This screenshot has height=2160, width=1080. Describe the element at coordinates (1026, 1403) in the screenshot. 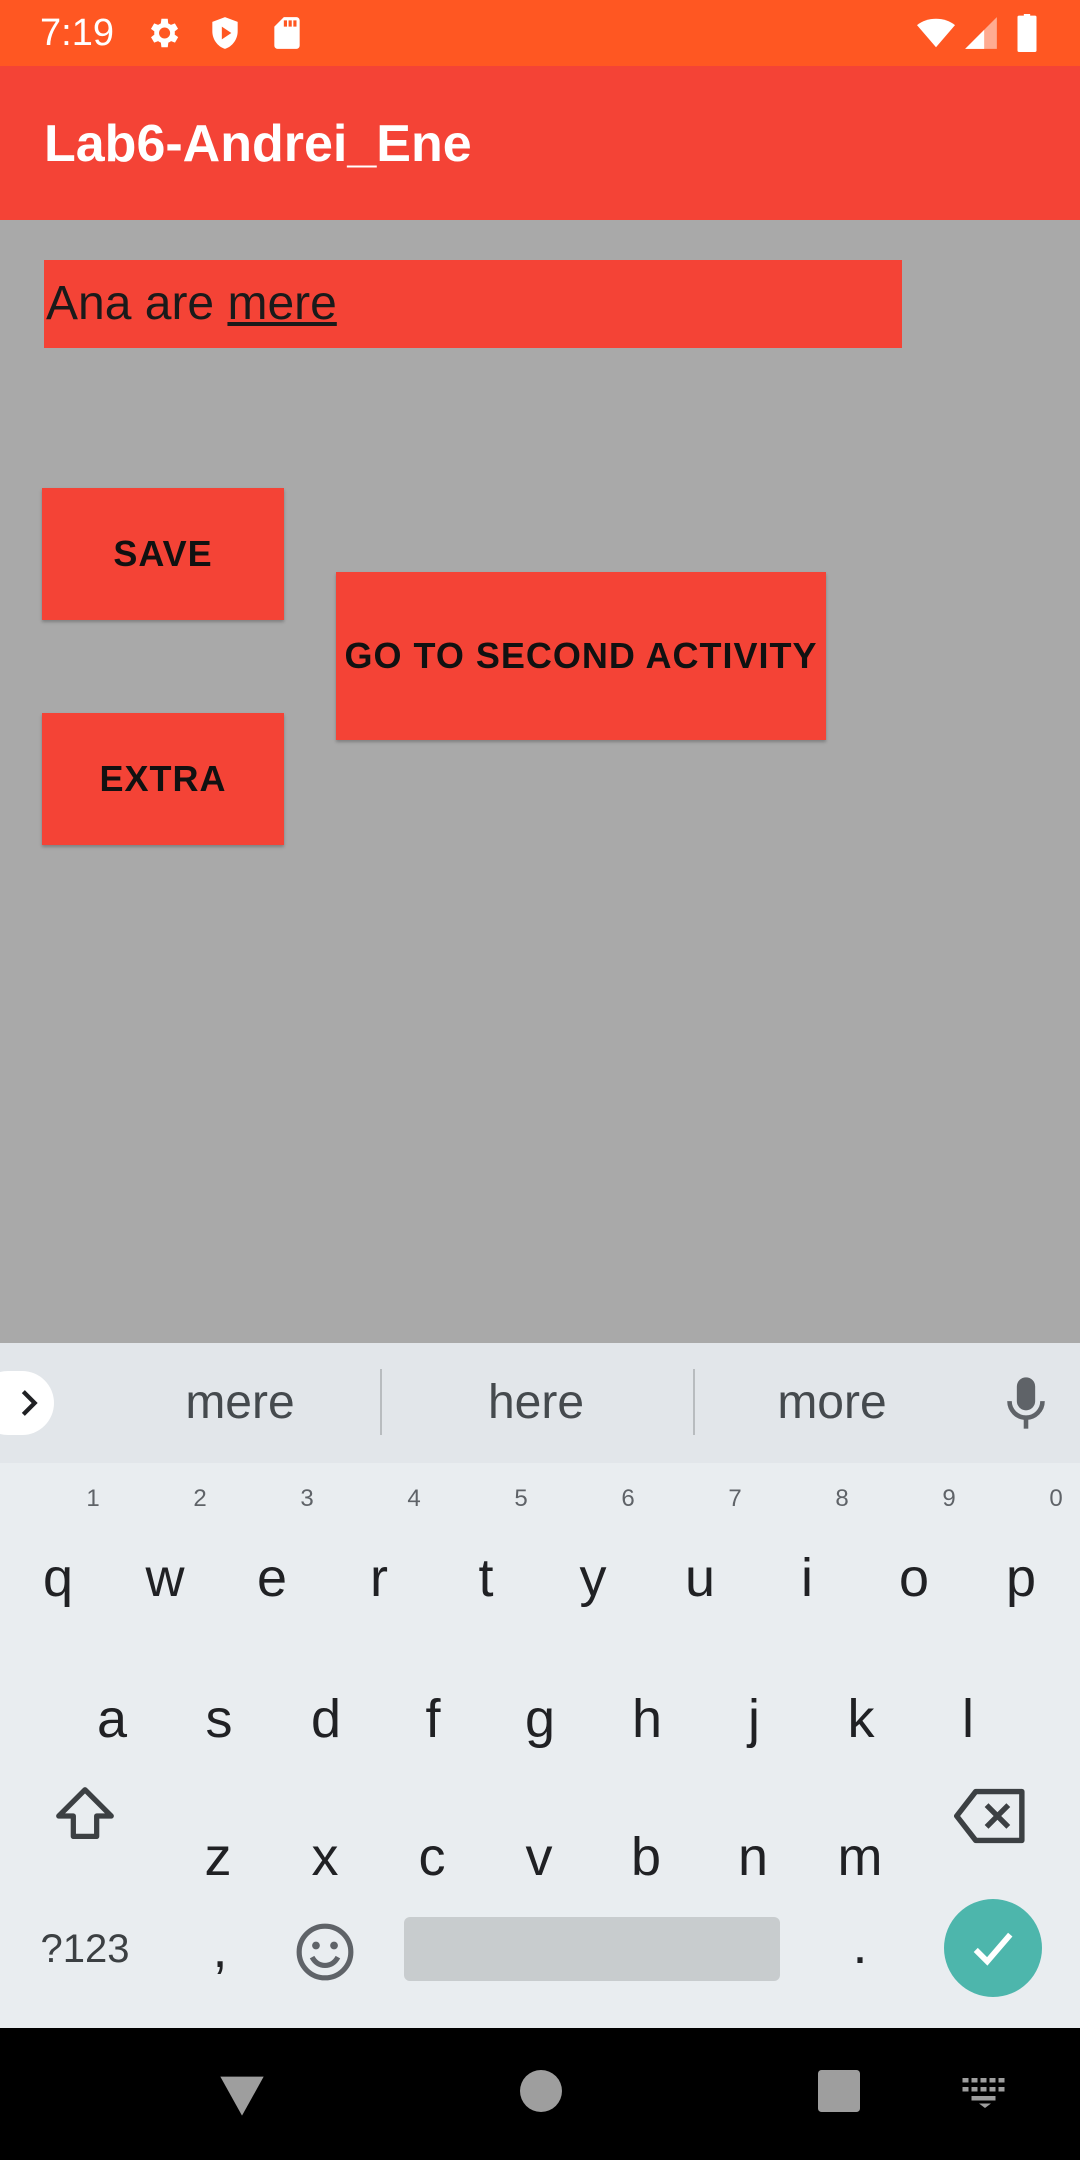

I see `microphone-icon` at that location.